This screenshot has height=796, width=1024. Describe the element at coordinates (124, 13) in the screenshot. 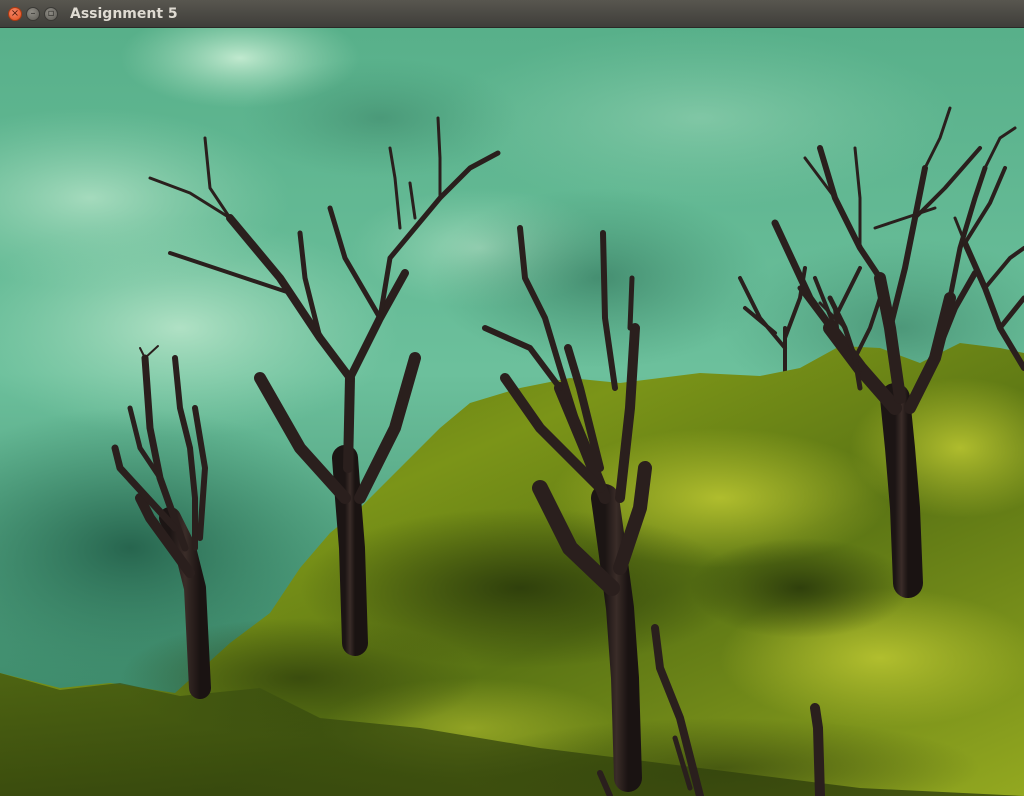

I see `window-title: Assignment 5` at that location.